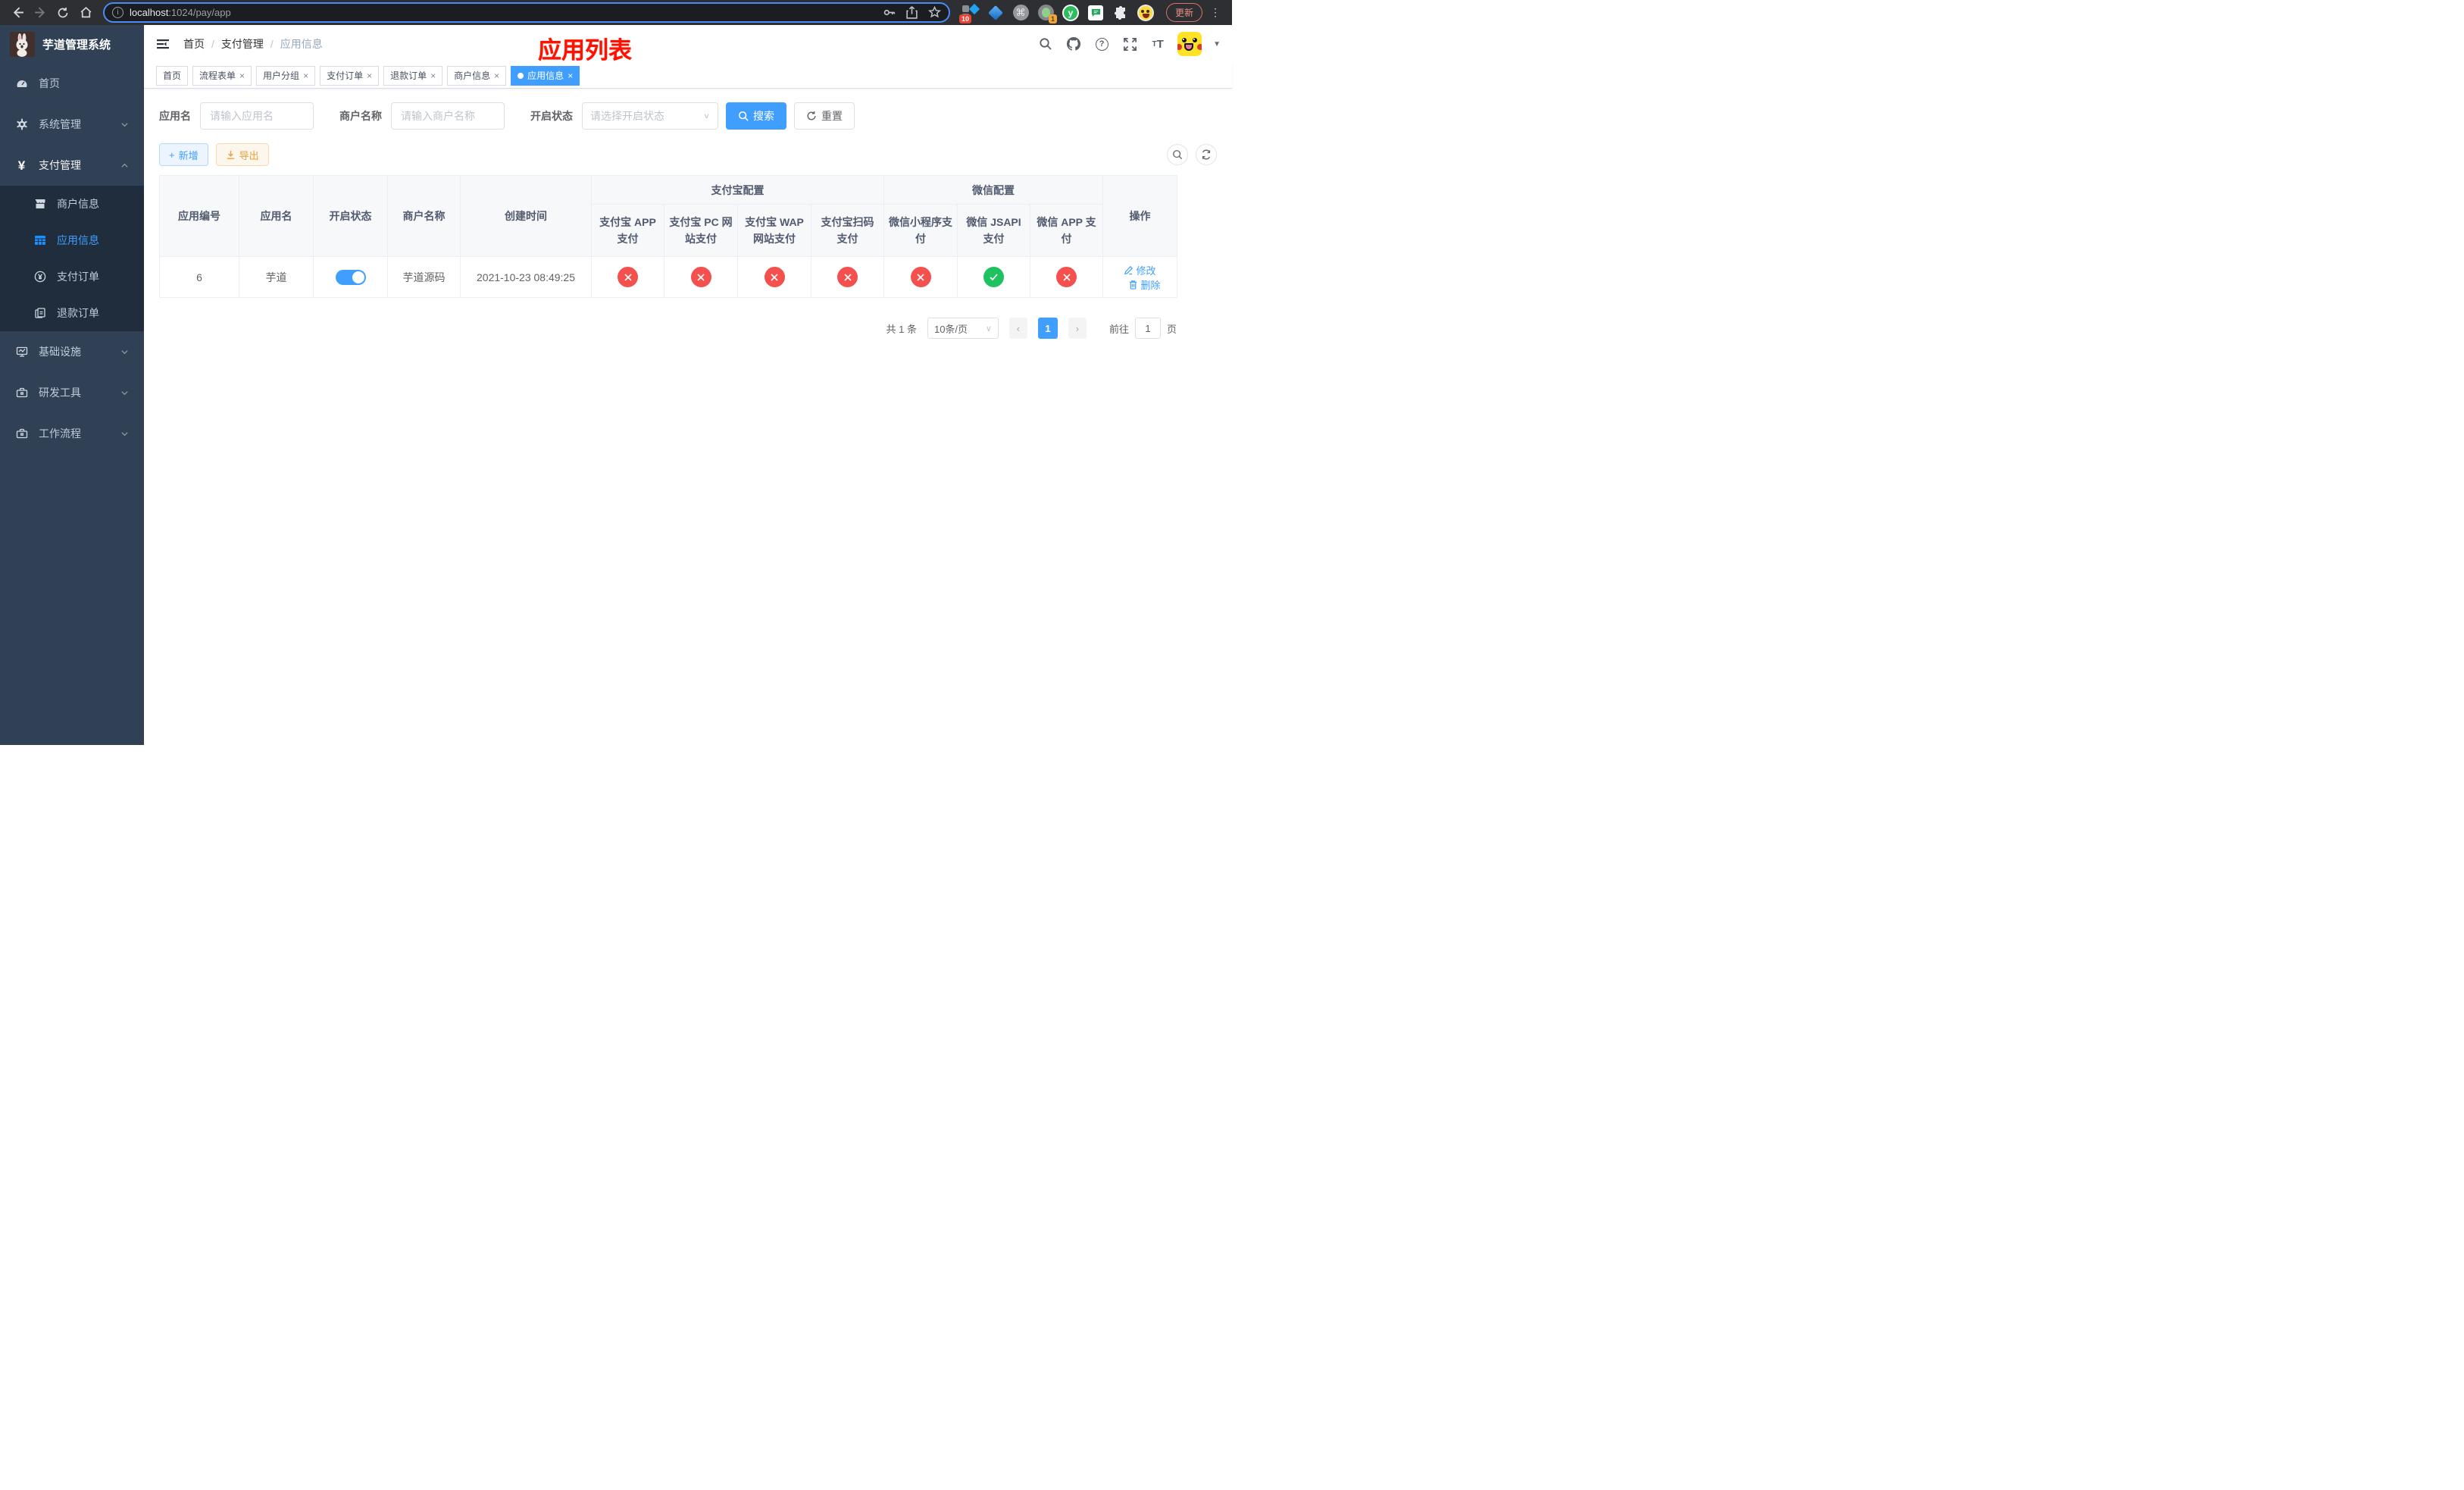  I want to click on sidebar-item-pay-order: 支付订单, so click(72, 277).